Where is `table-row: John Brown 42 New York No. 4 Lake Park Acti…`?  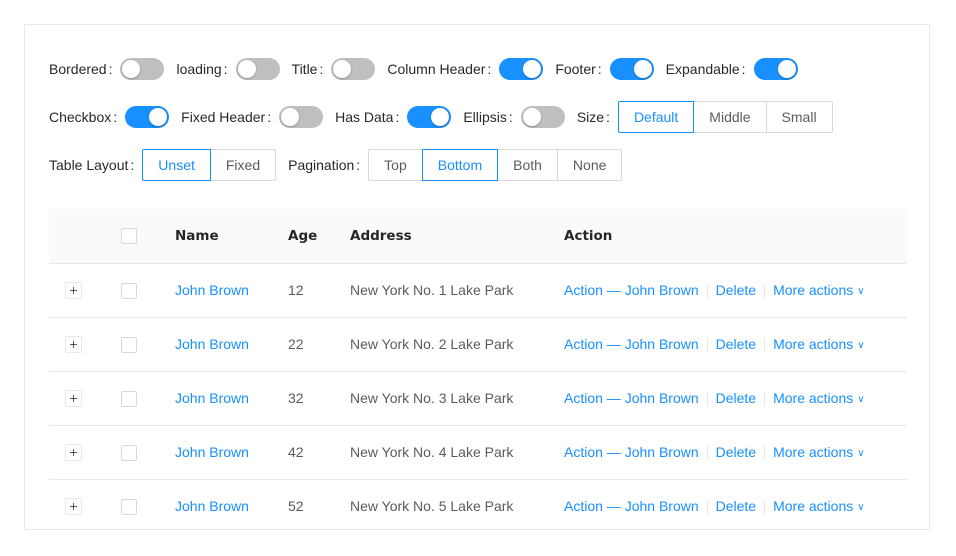 table-row: John Brown 42 New York No. 4 Lake Park Acti… is located at coordinates (478, 452).